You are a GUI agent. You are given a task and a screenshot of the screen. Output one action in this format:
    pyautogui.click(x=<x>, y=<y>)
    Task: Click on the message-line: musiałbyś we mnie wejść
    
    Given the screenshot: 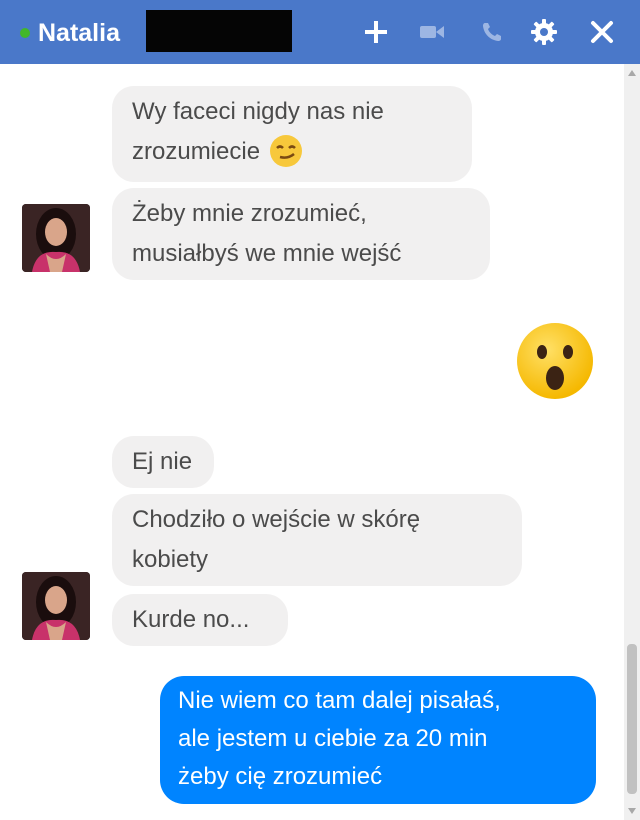 What is the action you would take?
    pyautogui.click(x=267, y=253)
    